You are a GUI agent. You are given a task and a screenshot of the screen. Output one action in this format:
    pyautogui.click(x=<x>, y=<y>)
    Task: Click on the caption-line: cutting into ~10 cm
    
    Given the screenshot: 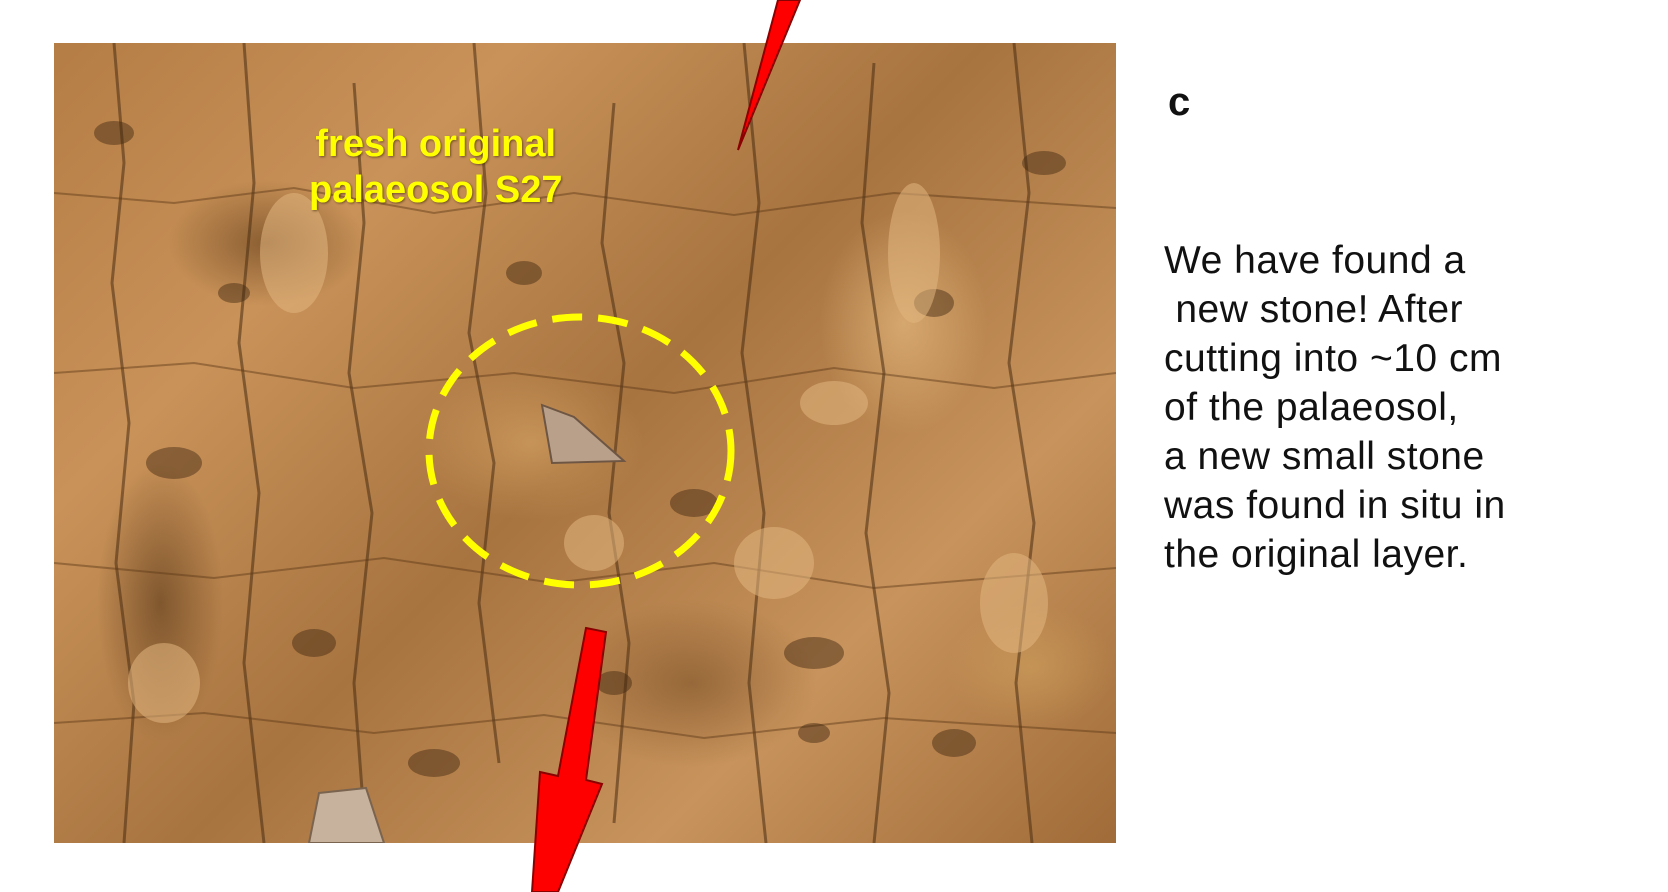 What is the action you would take?
    pyautogui.click(x=1333, y=358)
    